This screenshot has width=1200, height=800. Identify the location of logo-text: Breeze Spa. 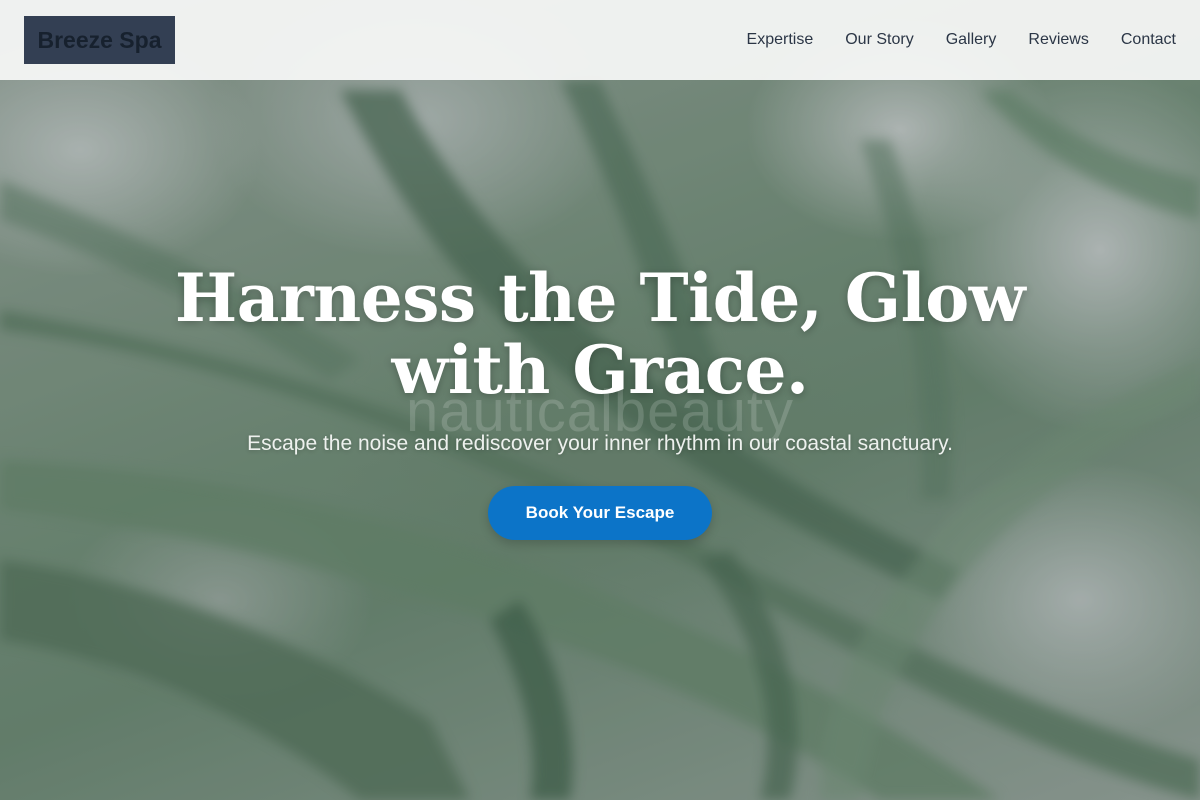
(99, 39).